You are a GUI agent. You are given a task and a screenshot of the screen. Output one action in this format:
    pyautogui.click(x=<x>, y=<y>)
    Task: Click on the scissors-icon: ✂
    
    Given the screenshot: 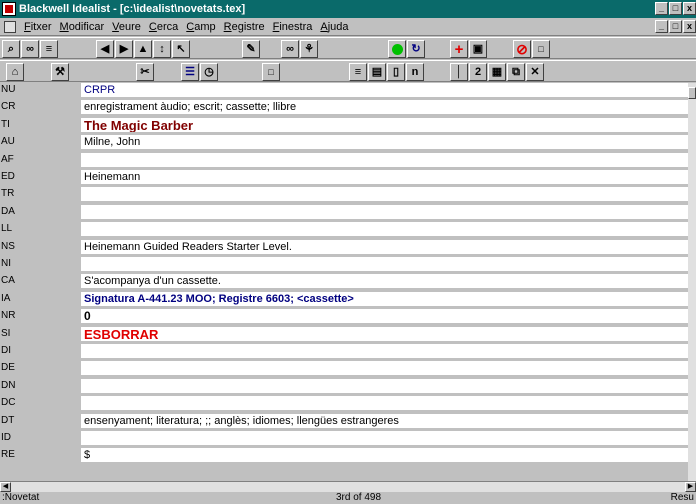 What is the action you would take?
    pyautogui.click(x=145, y=72)
    